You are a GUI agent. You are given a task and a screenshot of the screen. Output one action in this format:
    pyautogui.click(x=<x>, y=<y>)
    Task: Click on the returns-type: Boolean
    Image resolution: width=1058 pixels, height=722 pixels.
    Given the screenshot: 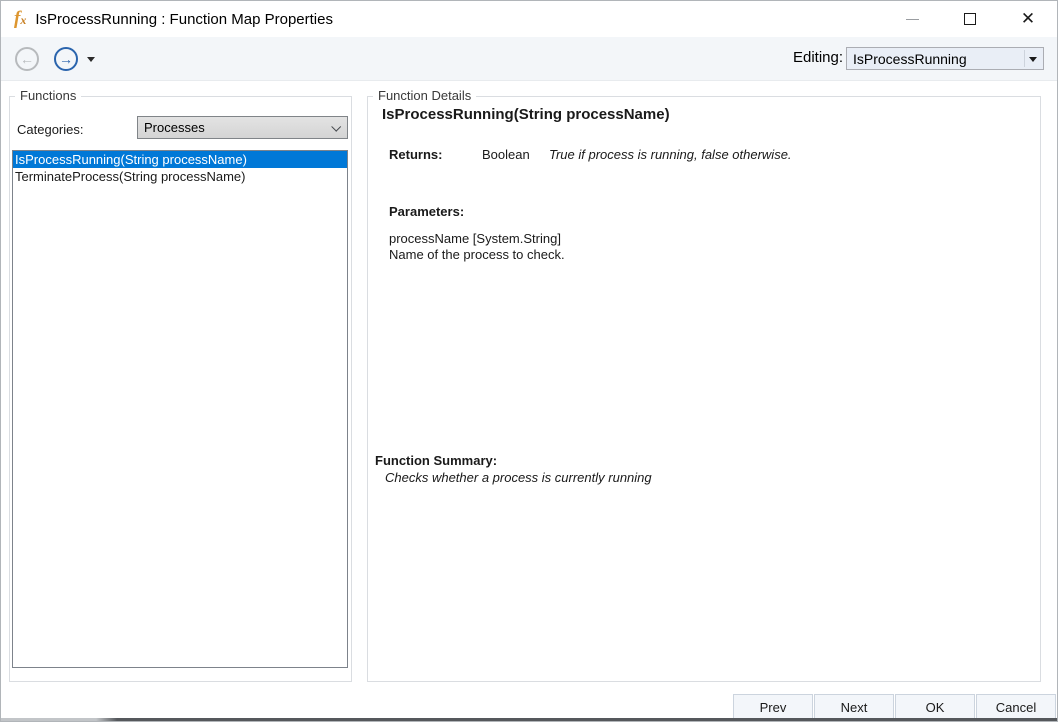 What is the action you would take?
    pyautogui.click(x=506, y=154)
    